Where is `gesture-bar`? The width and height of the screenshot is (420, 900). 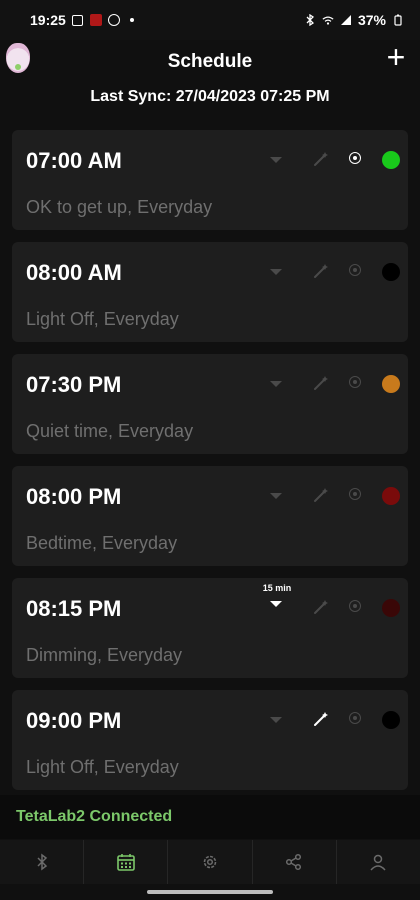
gesture-bar is located at coordinates (210, 892).